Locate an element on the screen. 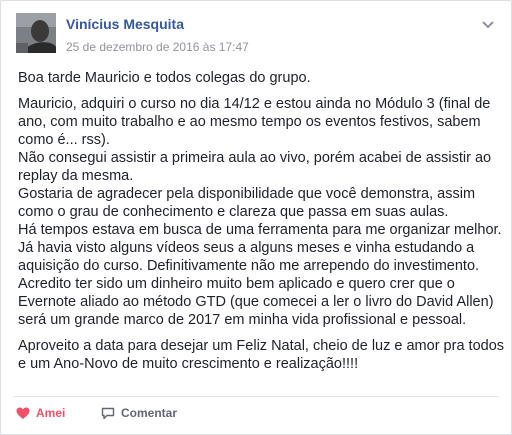  comment-button: Comentar is located at coordinates (139, 413).